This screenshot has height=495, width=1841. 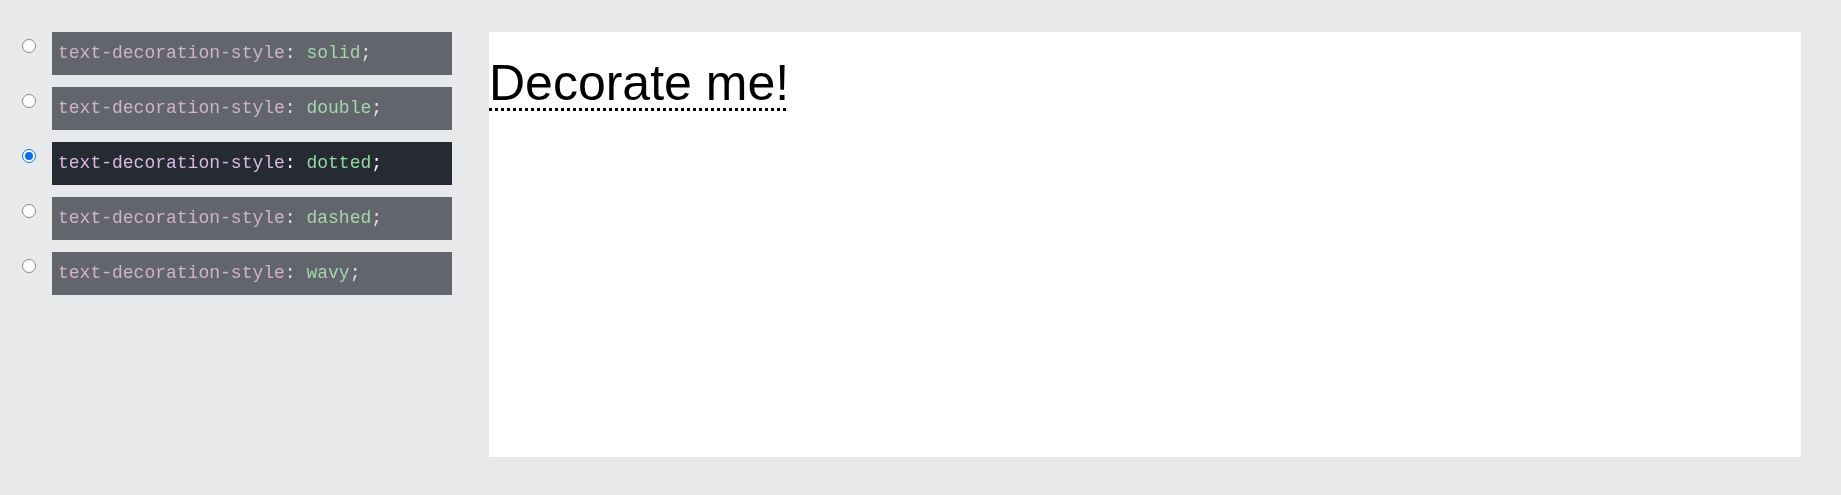 What do you see at coordinates (639, 83) in the screenshot?
I see `decorated-text: Decorate me!` at bounding box center [639, 83].